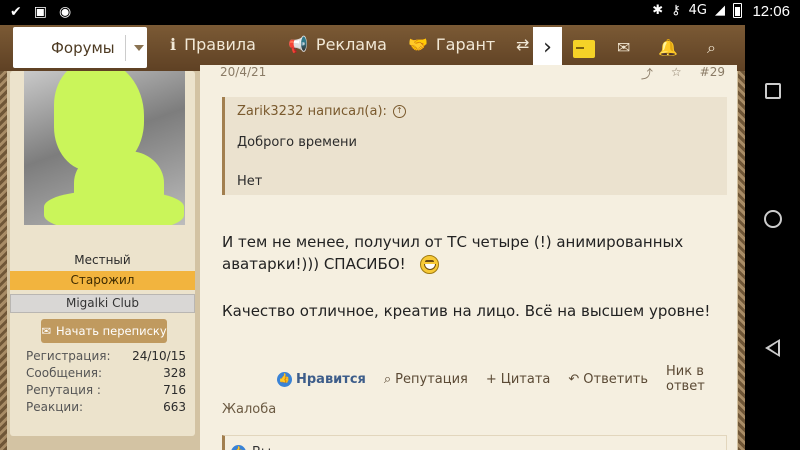 The width and height of the screenshot is (800, 450). I want to click on nav-scroll-right-button: ›, so click(547, 47).